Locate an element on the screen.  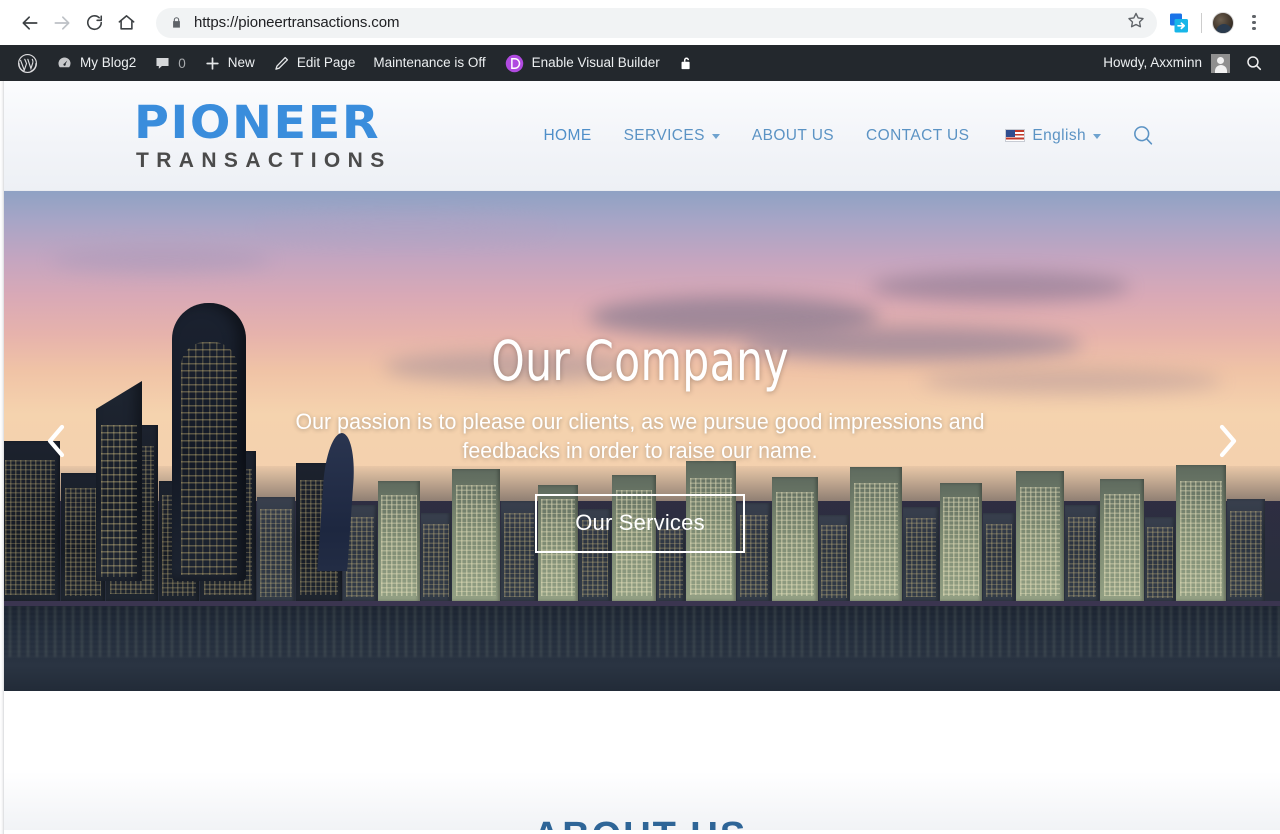
reload-icon is located at coordinates (94, 23).